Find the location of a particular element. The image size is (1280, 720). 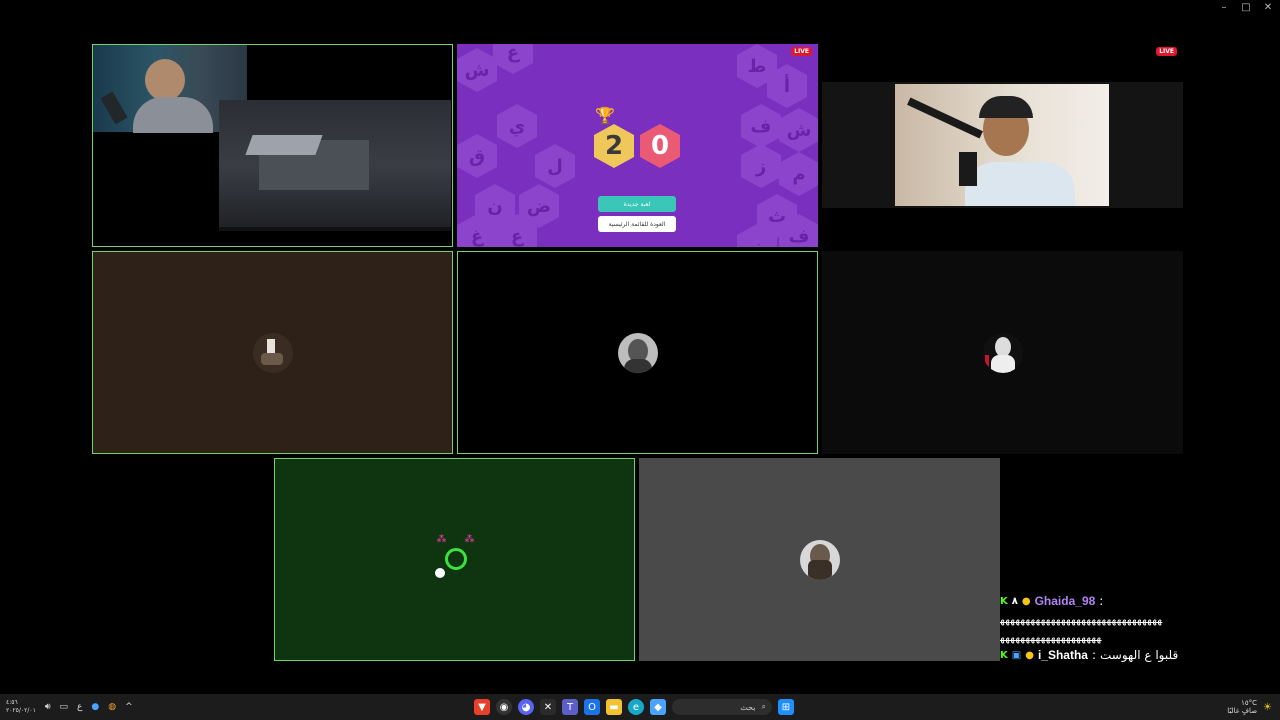

bg-hex: ق is located at coordinates (477, 156).